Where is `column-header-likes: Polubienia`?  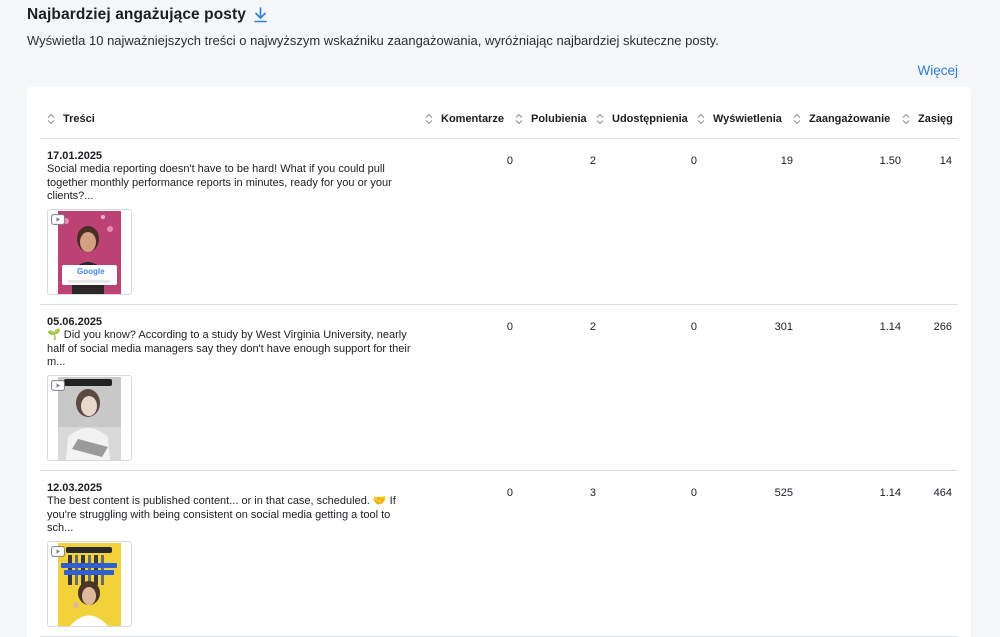
column-header-likes: Polubienia is located at coordinates (551, 119).